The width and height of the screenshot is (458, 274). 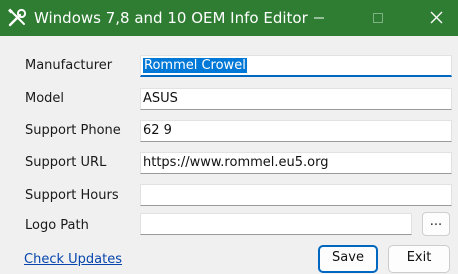 What do you see at coordinates (157, 130) in the screenshot?
I see `support-phone-value: 62 9` at bounding box center [157, 130].